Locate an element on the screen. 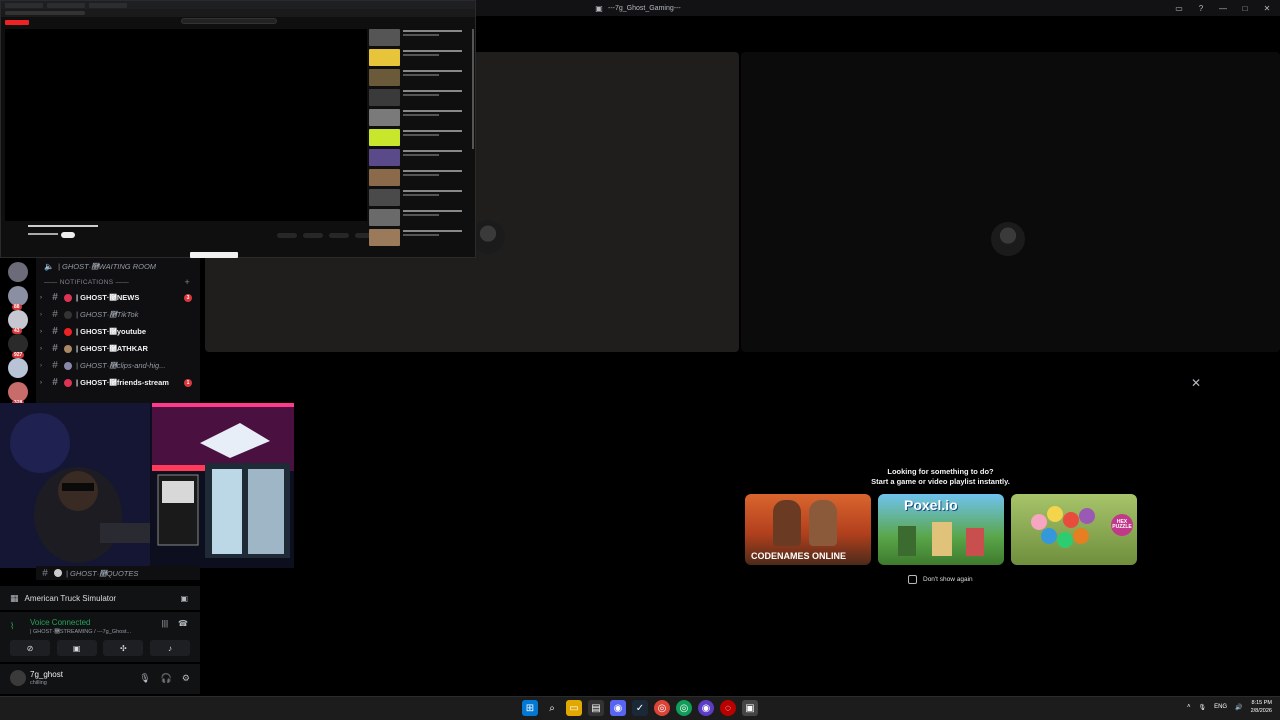  clock: 8:15 PM 2/8/2026 is located at coordinates (1261, 707).